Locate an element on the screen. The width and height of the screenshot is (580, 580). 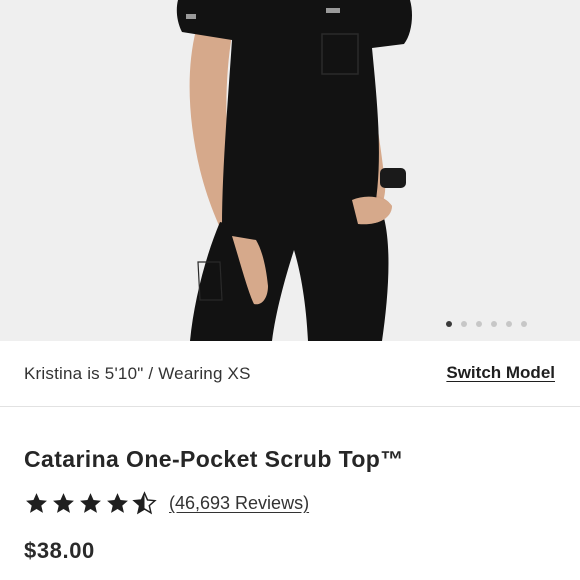
carousel-indicators is located at coordinates (486, 324).